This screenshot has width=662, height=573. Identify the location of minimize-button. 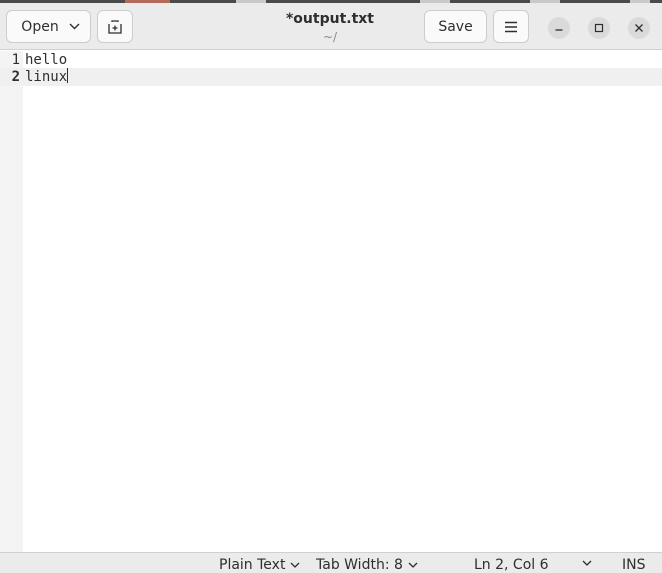
(559, 28).